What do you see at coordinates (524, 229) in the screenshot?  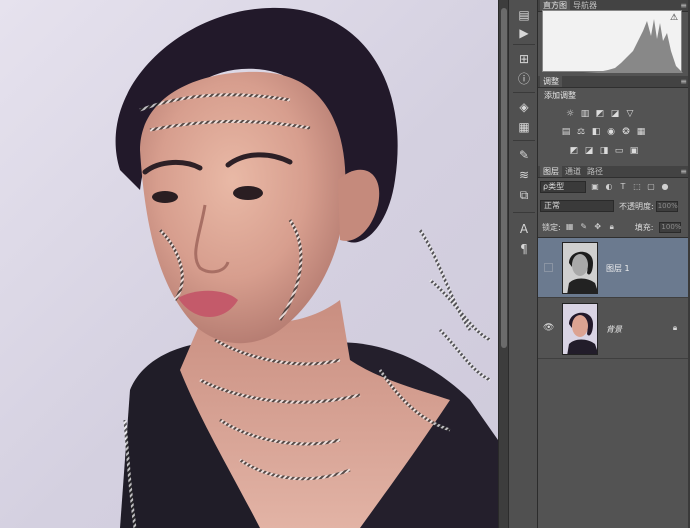 I see `character-icon: A` at bounding box center [524, 229].